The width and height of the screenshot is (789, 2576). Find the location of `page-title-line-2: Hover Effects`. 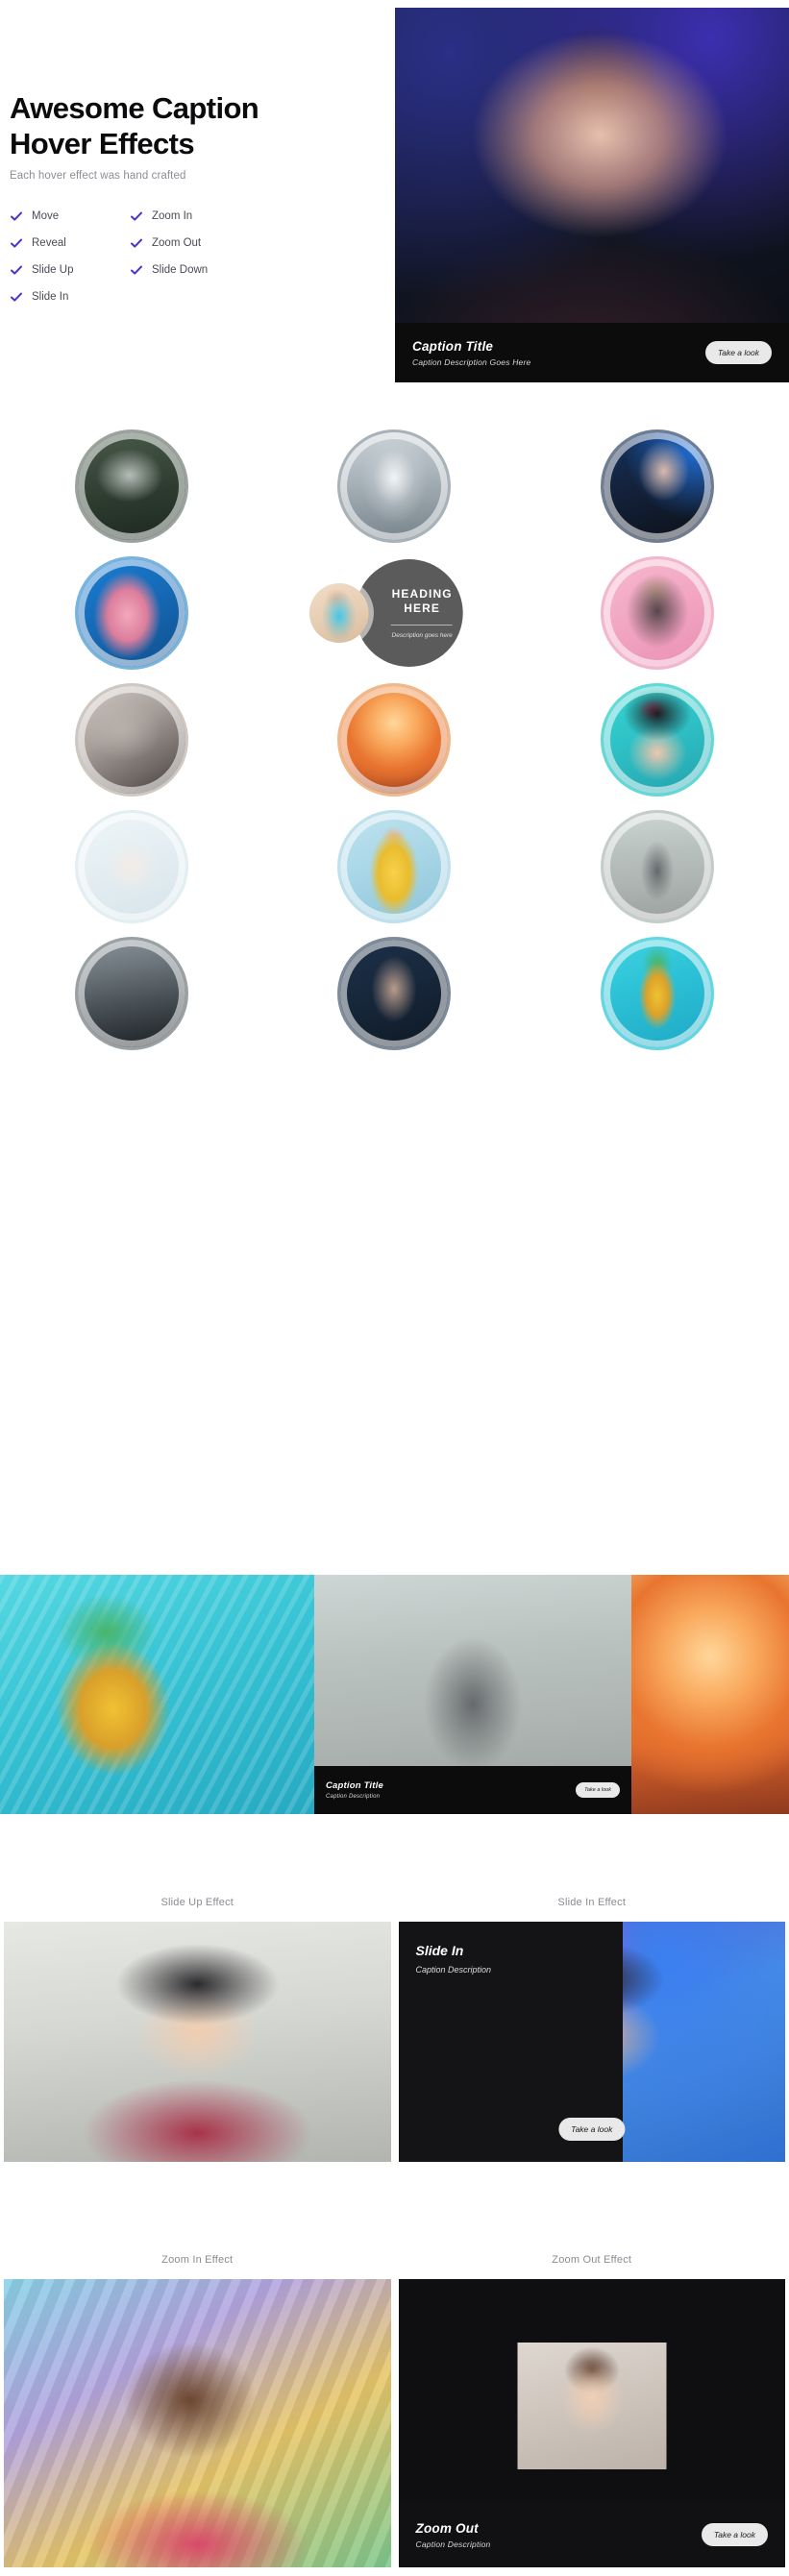

page-title-line-2: Hover Effects is located at coordinates (102, 143).